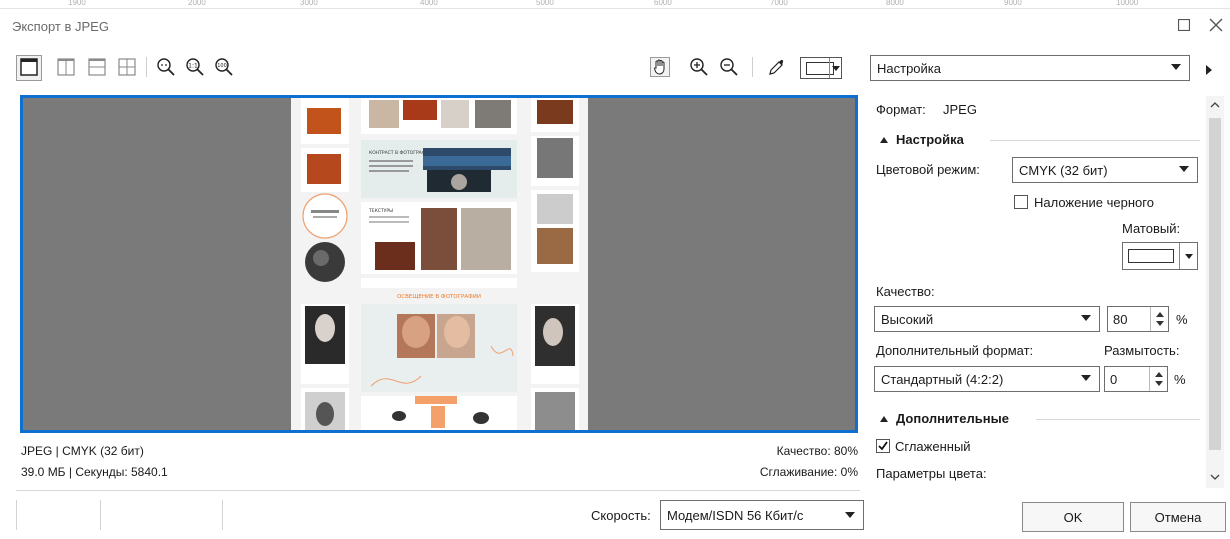 The width and height of the screenshot is (1230, 539). Describe the element at coordinates (987, 319) in the screenshot. I see `quality-dropdown: Высокий` at that location.